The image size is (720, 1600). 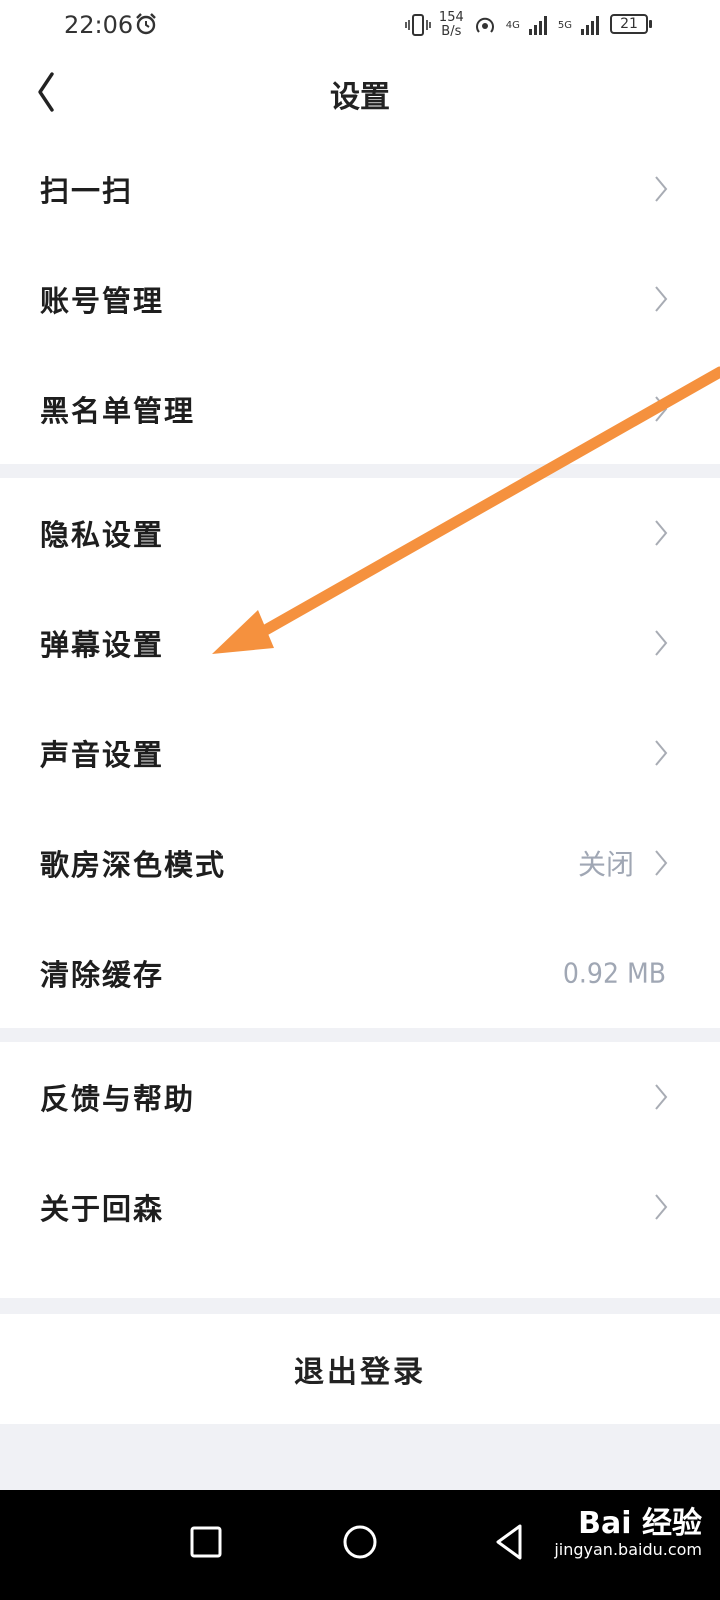 I want to click on row-label: 账号管理, so click(x=102, y=301).